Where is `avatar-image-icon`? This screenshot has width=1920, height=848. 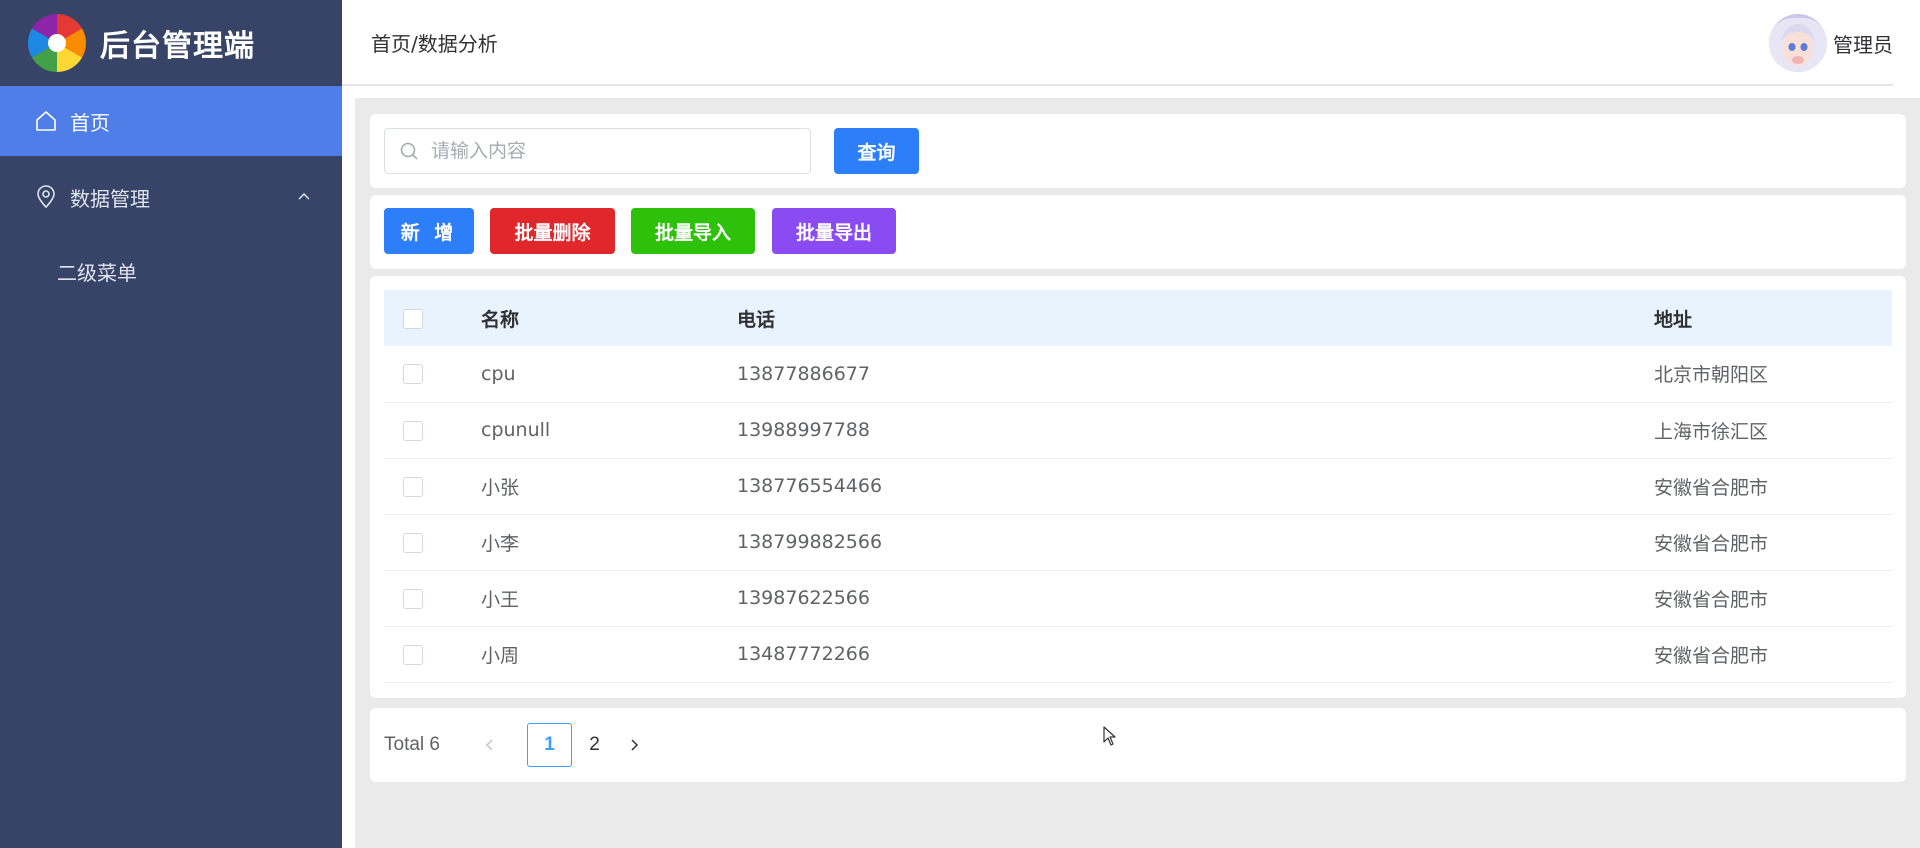 avatar-image-icon is located at coordinates (1798, 43).